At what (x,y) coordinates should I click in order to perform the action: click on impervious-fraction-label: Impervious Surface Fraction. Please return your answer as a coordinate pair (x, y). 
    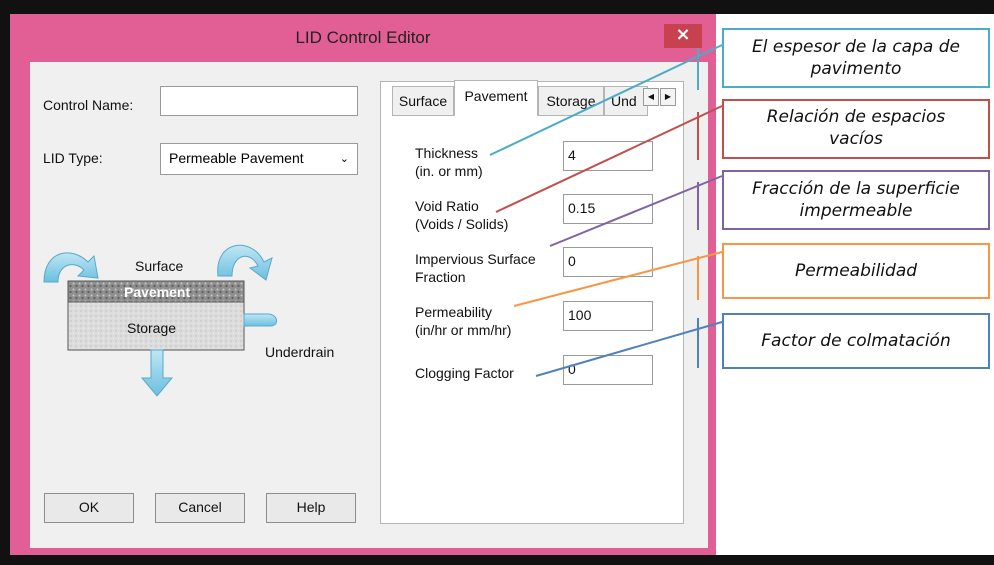
    Looking at the image, I should click on (475, 268).